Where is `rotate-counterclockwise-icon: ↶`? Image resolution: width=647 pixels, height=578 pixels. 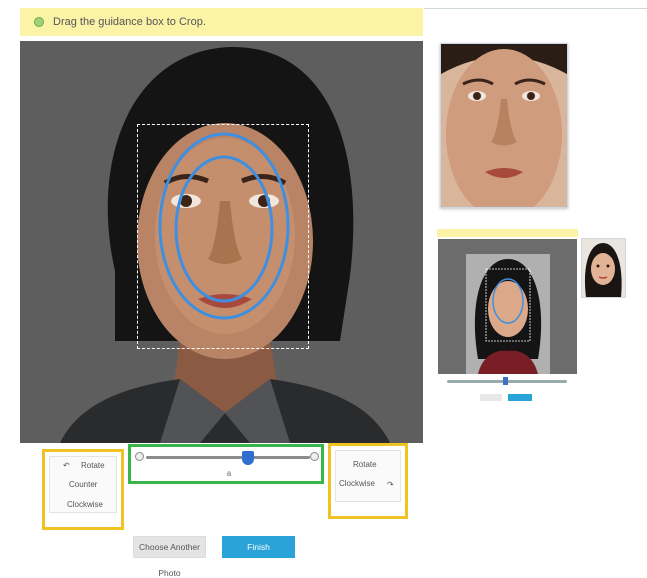 rotate-counterclockwise-icon: ↶ is located at coordinates (66, 465).